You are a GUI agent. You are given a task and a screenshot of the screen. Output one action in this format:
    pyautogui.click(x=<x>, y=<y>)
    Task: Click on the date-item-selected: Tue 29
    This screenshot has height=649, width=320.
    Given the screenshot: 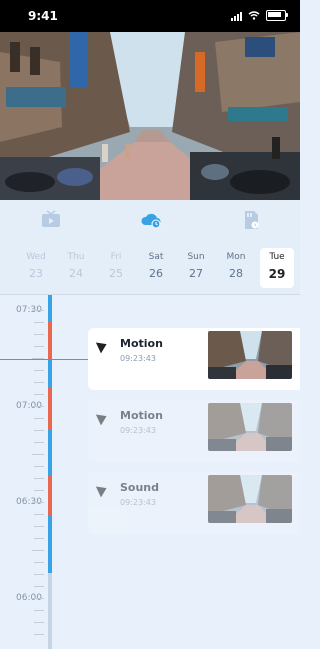 What is the action you would take?
    pyautogui.click(x=277, y=268)
    